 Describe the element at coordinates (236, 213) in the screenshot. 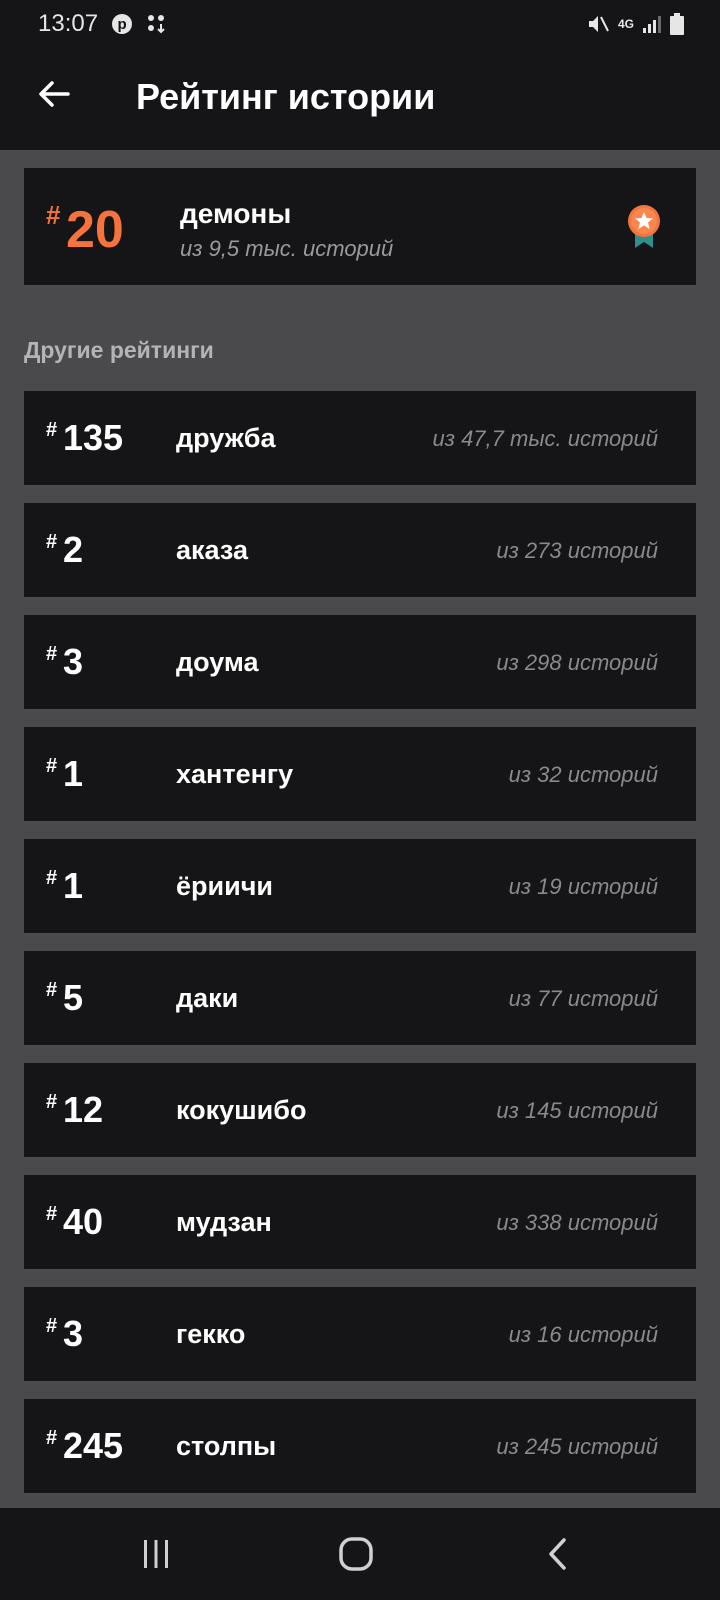

I see `top-rating-name: демоны` at that location.